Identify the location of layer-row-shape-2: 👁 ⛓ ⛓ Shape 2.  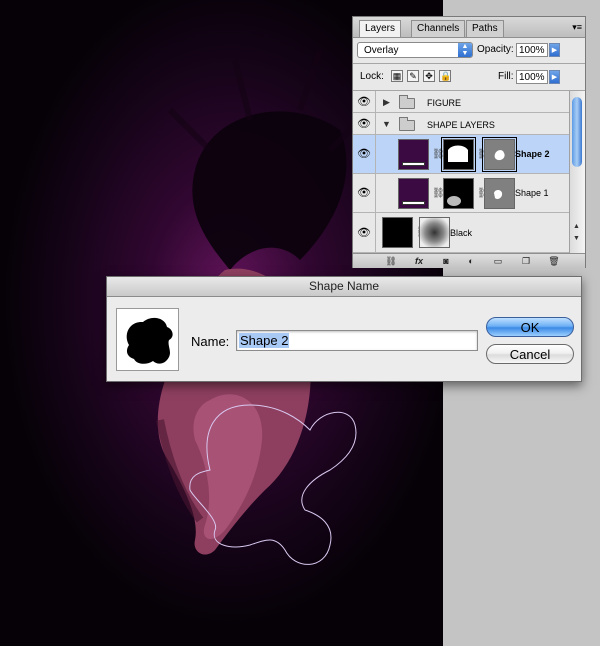
(461, 154).